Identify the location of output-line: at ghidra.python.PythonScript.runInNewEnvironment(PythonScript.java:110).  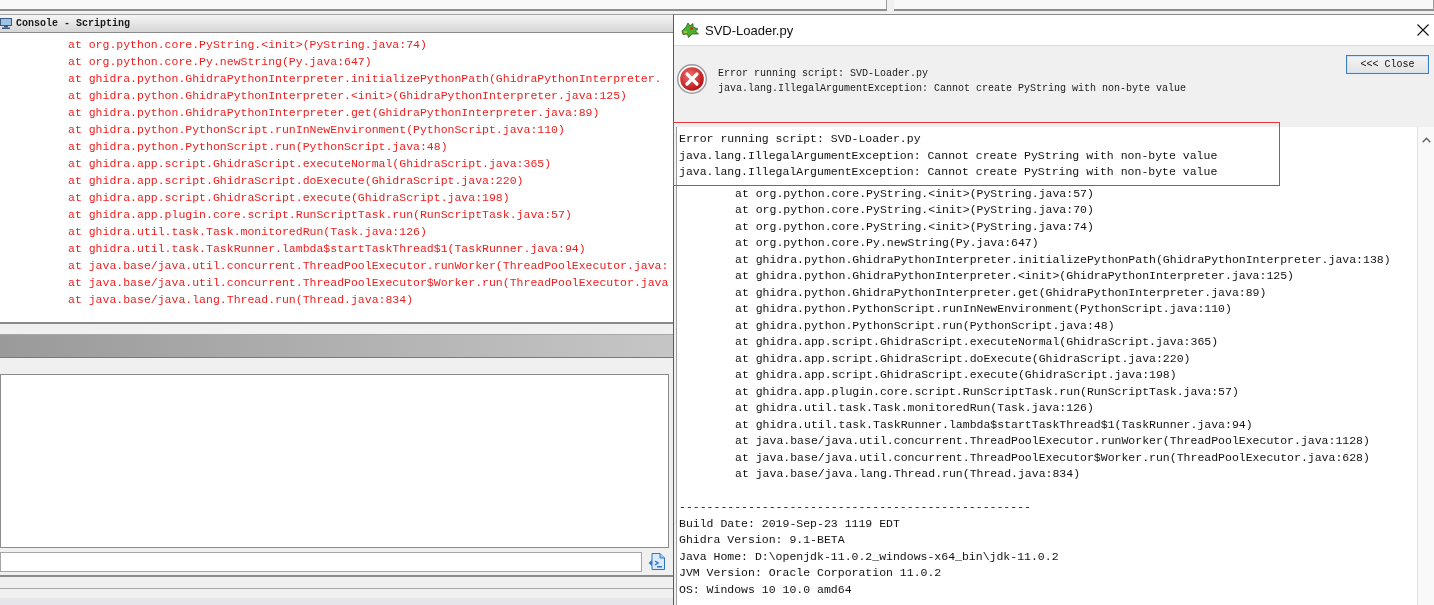
(983, 309).